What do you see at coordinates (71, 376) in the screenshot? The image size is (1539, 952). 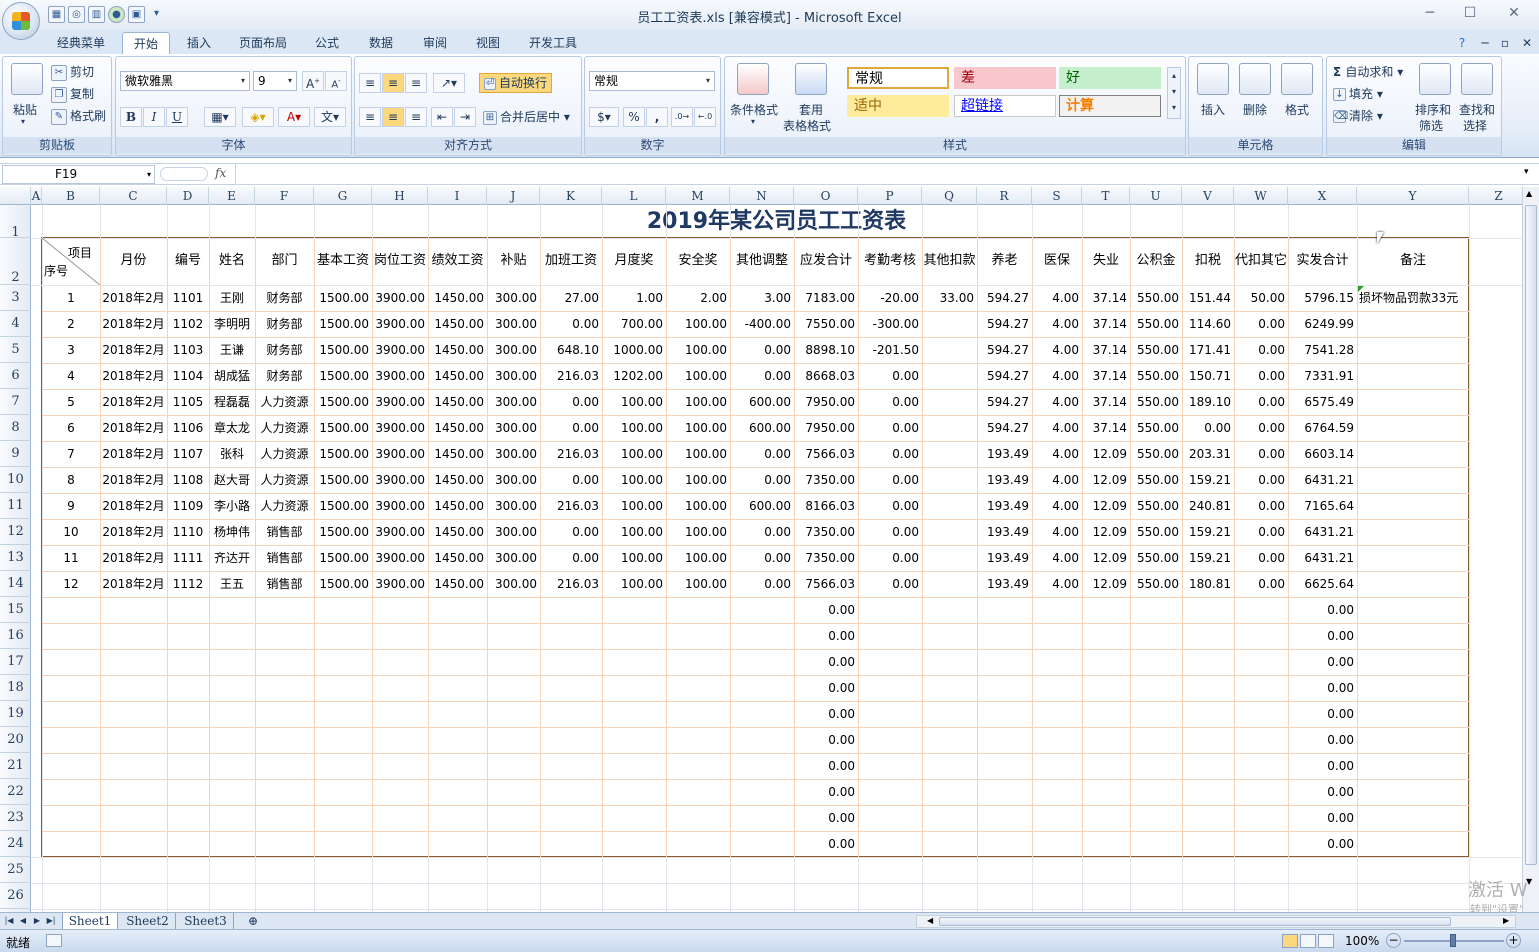 I see `table-cell: 4` at bounding box center [71, 376].